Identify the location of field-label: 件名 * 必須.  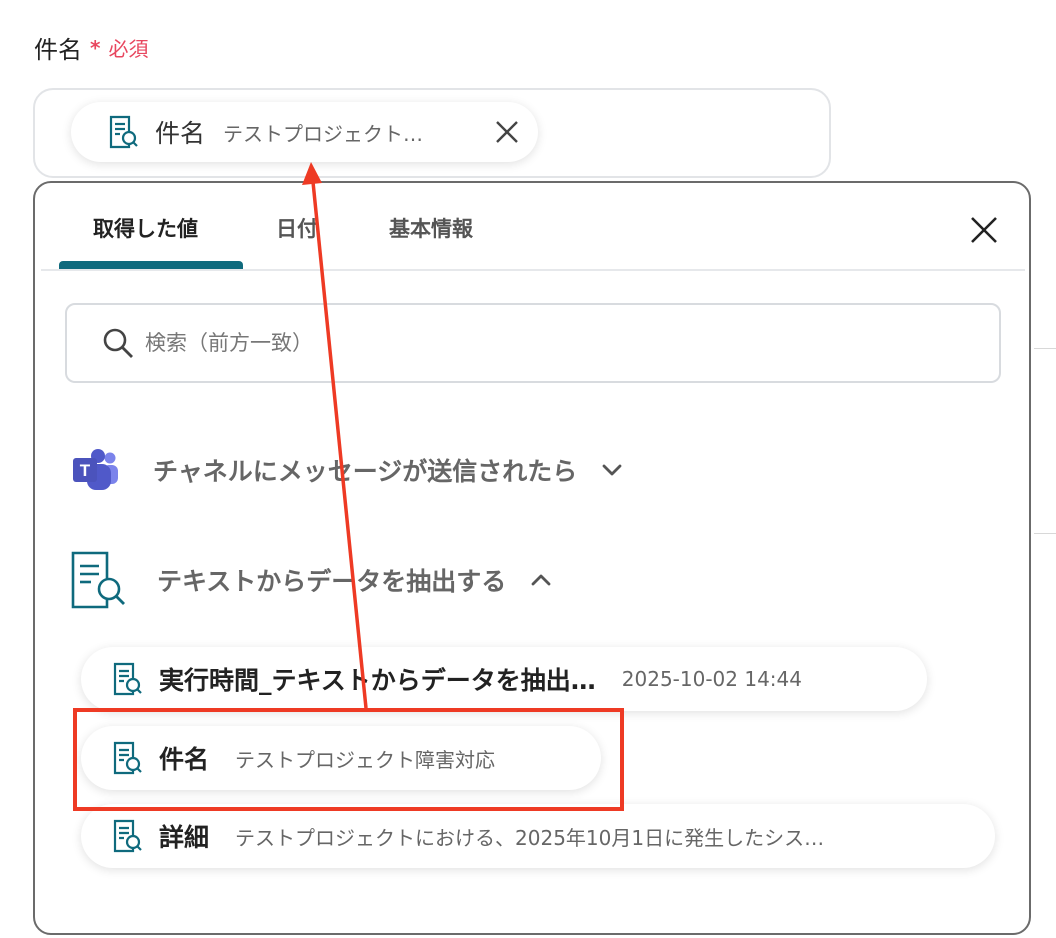
(91, 47).